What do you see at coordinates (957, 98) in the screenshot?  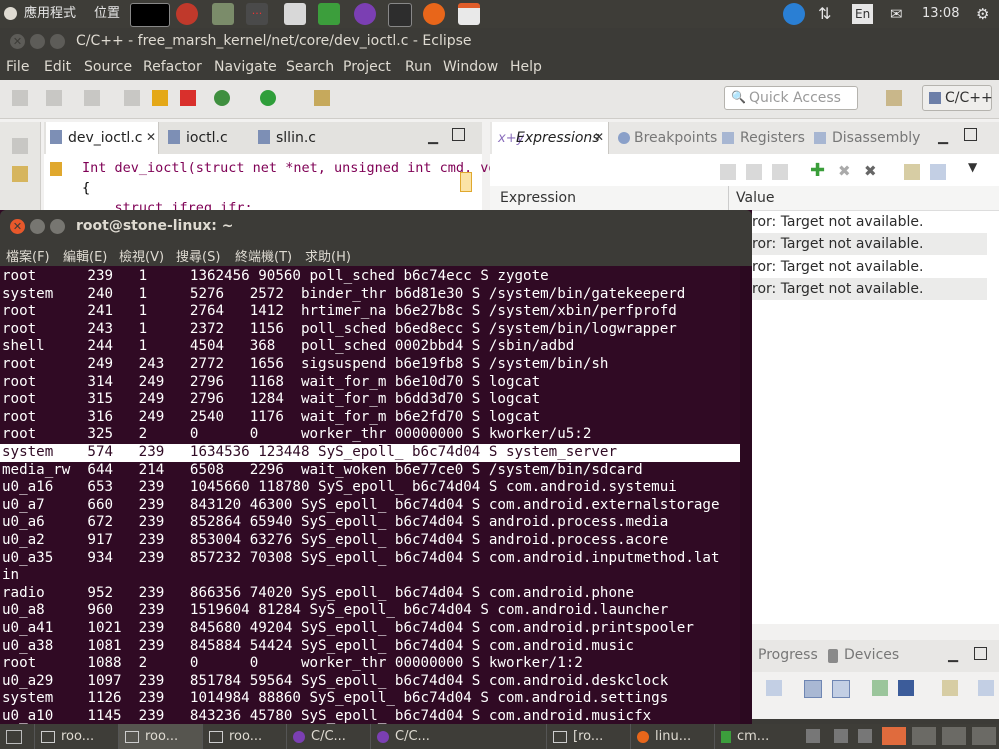 I see `perspective-cpp-button: C/C++` at bounding box center [957, 98].